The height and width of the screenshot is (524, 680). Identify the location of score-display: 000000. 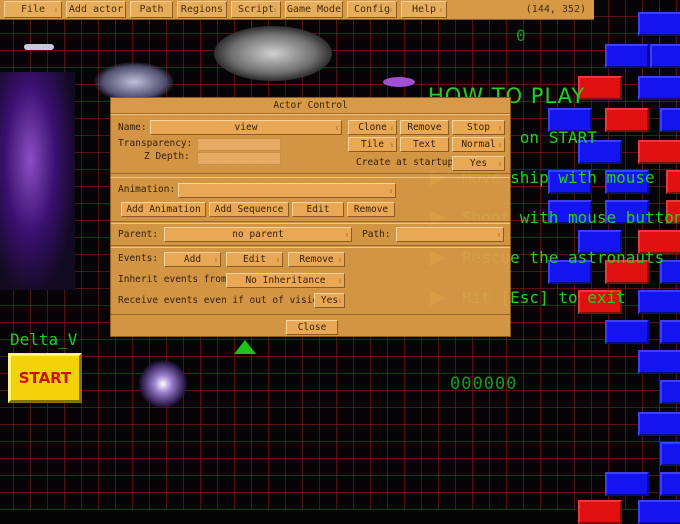
(484, 384).